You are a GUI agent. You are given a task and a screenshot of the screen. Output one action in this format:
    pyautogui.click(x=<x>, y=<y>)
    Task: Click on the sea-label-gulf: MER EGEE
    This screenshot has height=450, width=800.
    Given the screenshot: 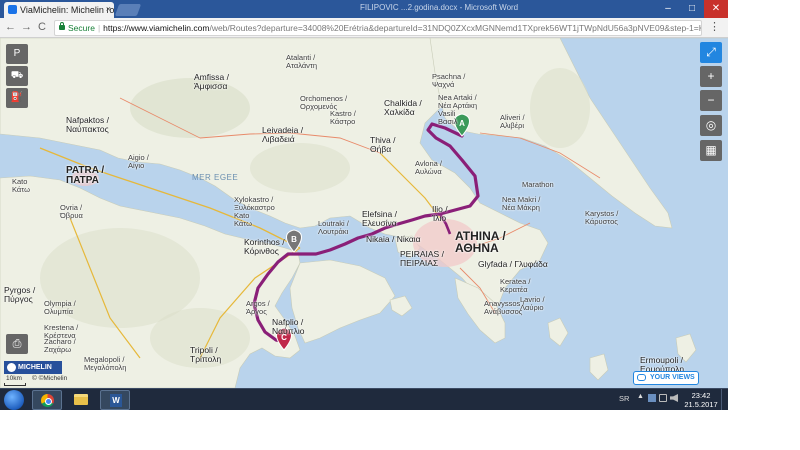 What is the action you would take?
    pyautogui.click(x=215, y=177)
    